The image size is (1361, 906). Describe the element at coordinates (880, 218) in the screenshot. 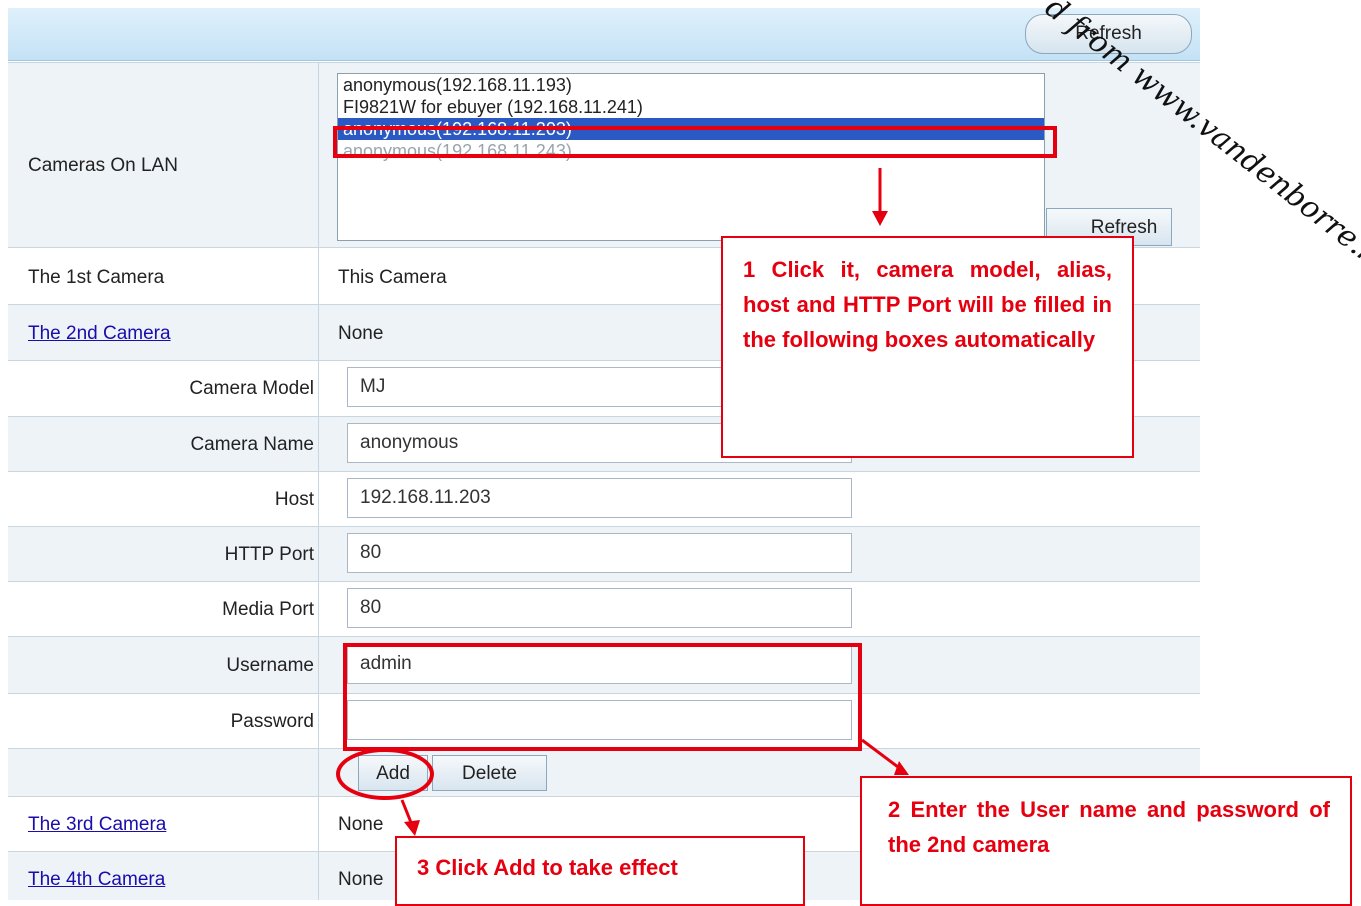

I see `arrow-one-head` at that location.